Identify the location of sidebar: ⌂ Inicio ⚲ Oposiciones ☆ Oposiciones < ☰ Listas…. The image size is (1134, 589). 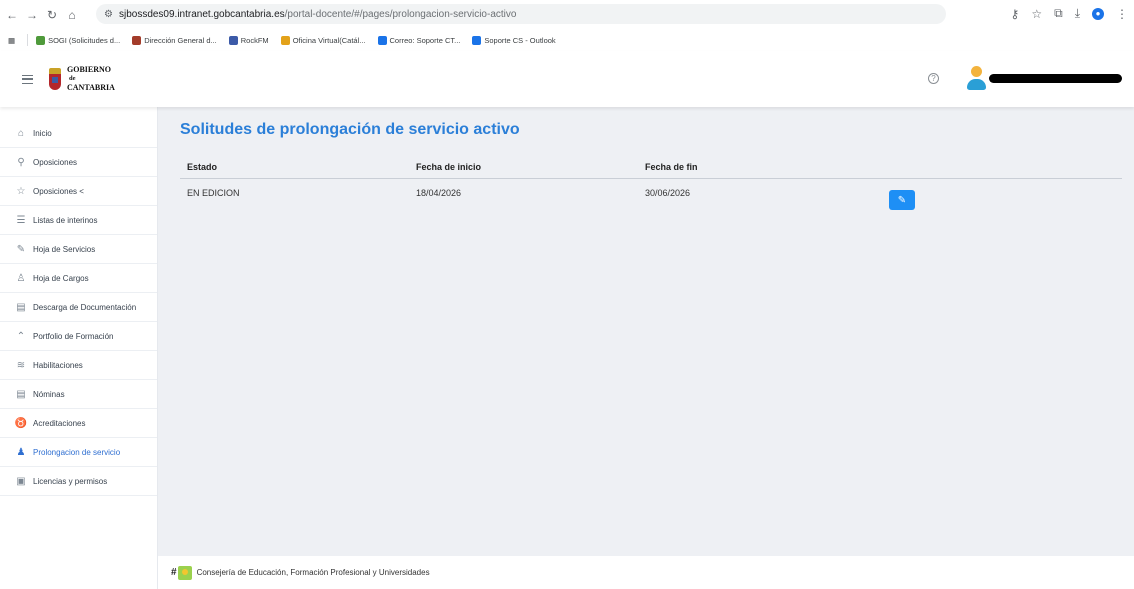
(79, 348).